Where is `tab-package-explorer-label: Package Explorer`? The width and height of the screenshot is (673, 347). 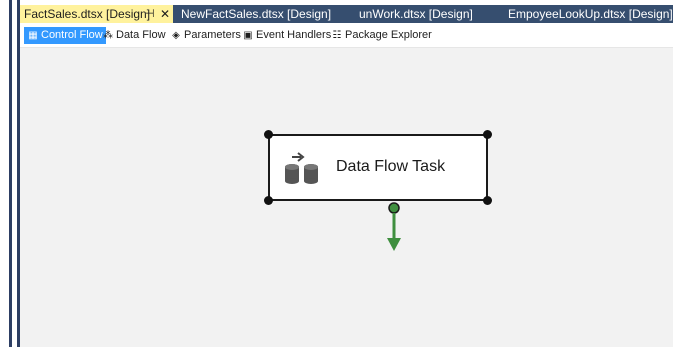
tab-package-explorer-label: Package Explorer is located at coordinates (388, 35).